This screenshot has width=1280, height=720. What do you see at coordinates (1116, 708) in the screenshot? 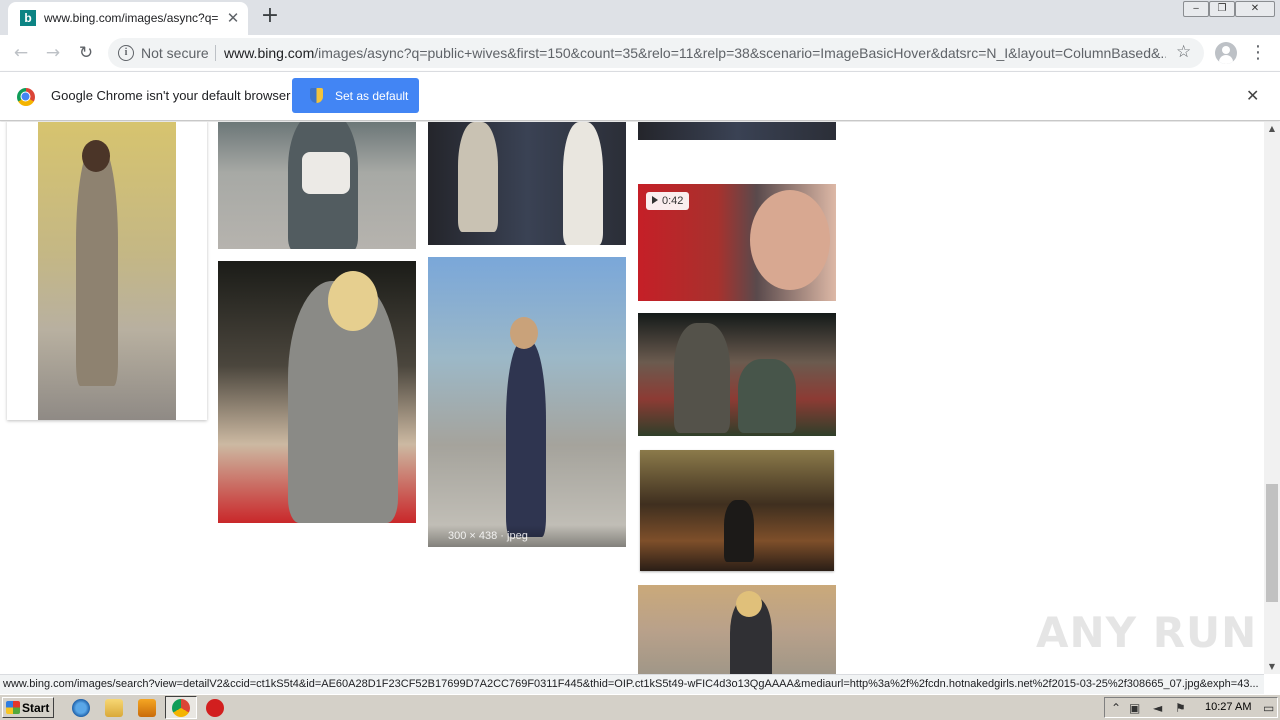
I see `tray-expand-icon: ⌃` at bounding box center [1116, 708].